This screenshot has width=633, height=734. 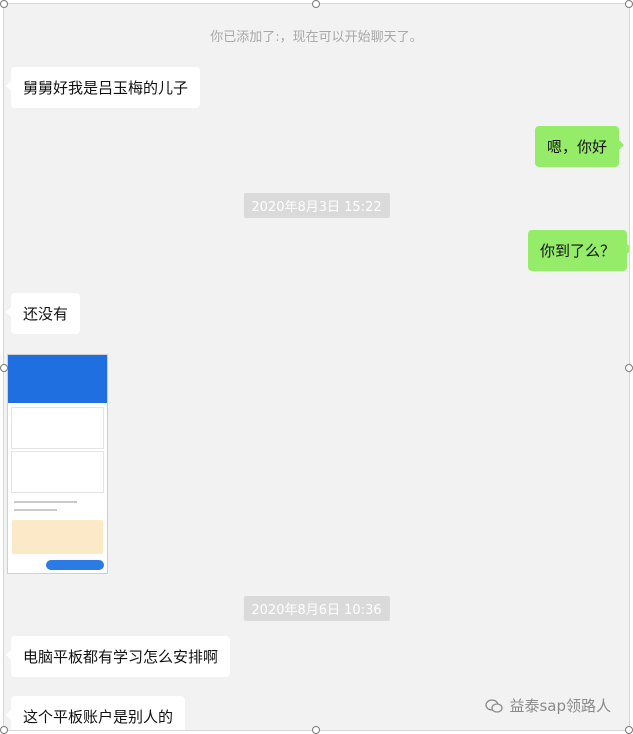 I want to click on thumbnail-button, so click(x=75, y=565).